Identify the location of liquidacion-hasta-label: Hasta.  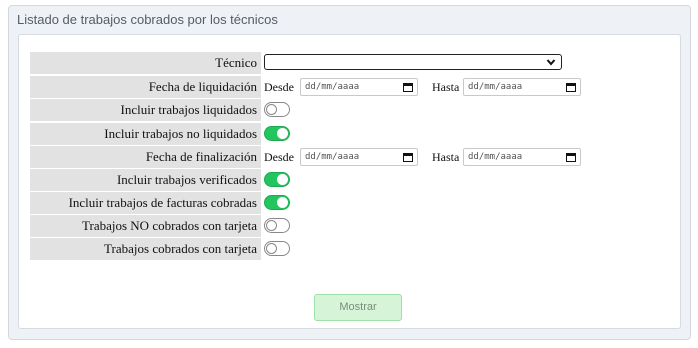
(446, 87).